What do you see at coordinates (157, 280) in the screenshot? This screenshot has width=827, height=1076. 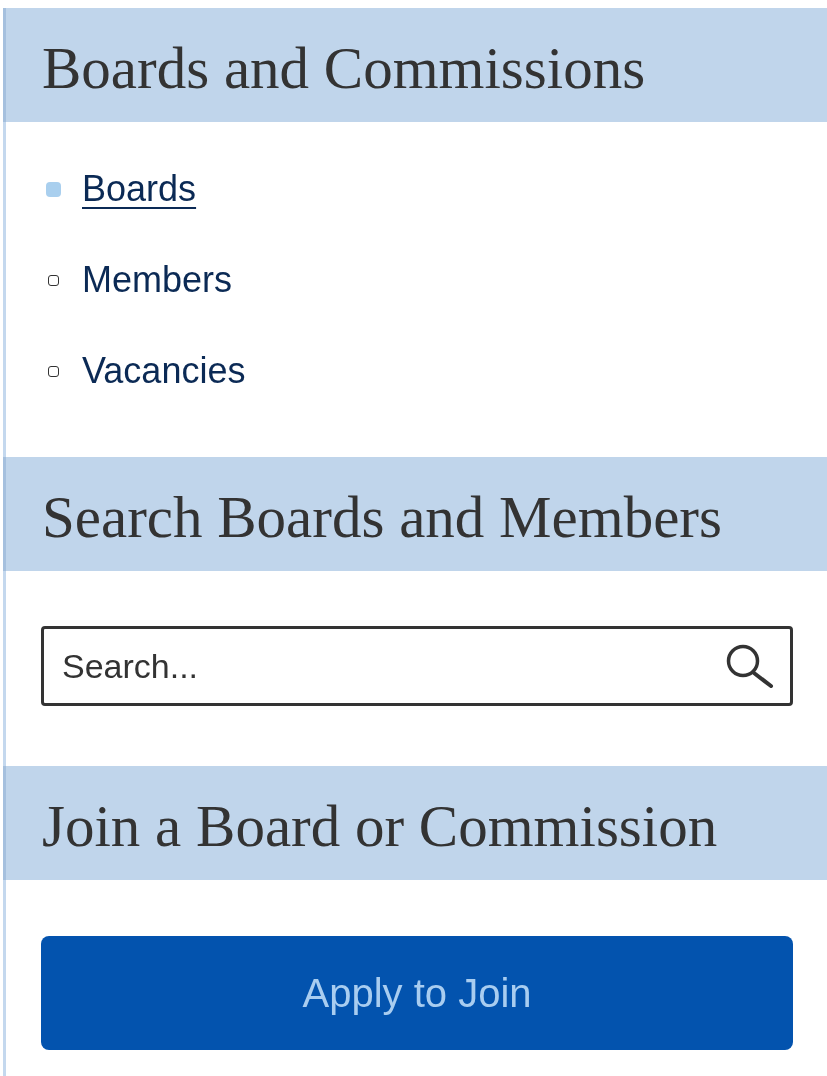 I see `nav-link: Members` at bounding box center [157, 280].